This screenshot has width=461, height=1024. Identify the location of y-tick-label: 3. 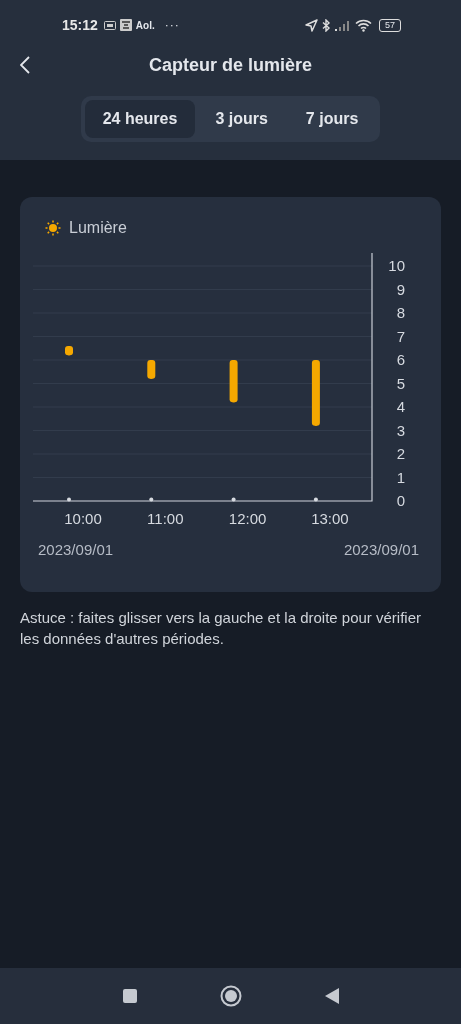
(400, 430).